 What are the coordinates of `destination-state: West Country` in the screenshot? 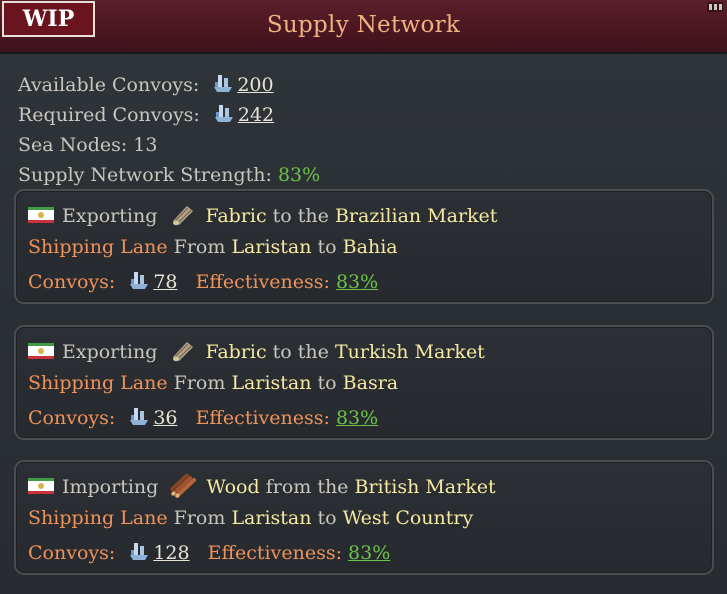 It's located at (408, 518).